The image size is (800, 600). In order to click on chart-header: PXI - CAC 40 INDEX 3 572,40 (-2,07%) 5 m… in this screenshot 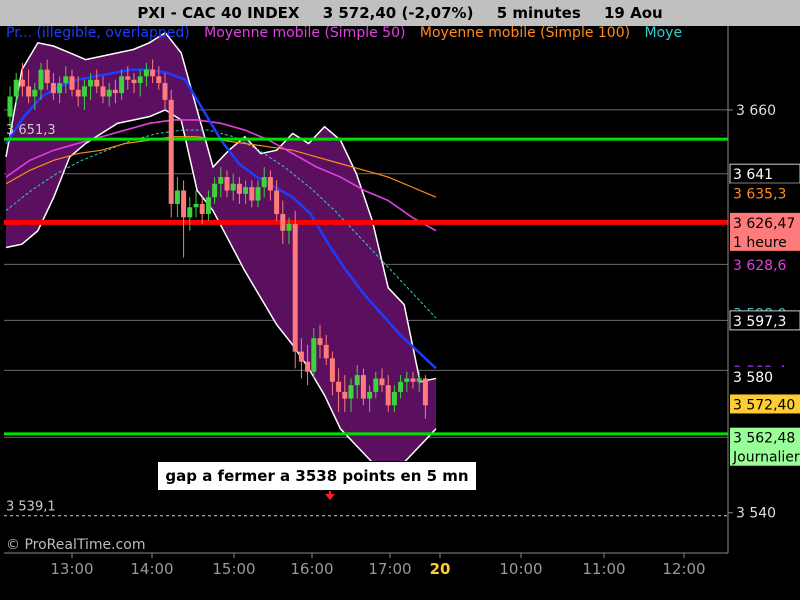, I will do `click(400, 13)`.